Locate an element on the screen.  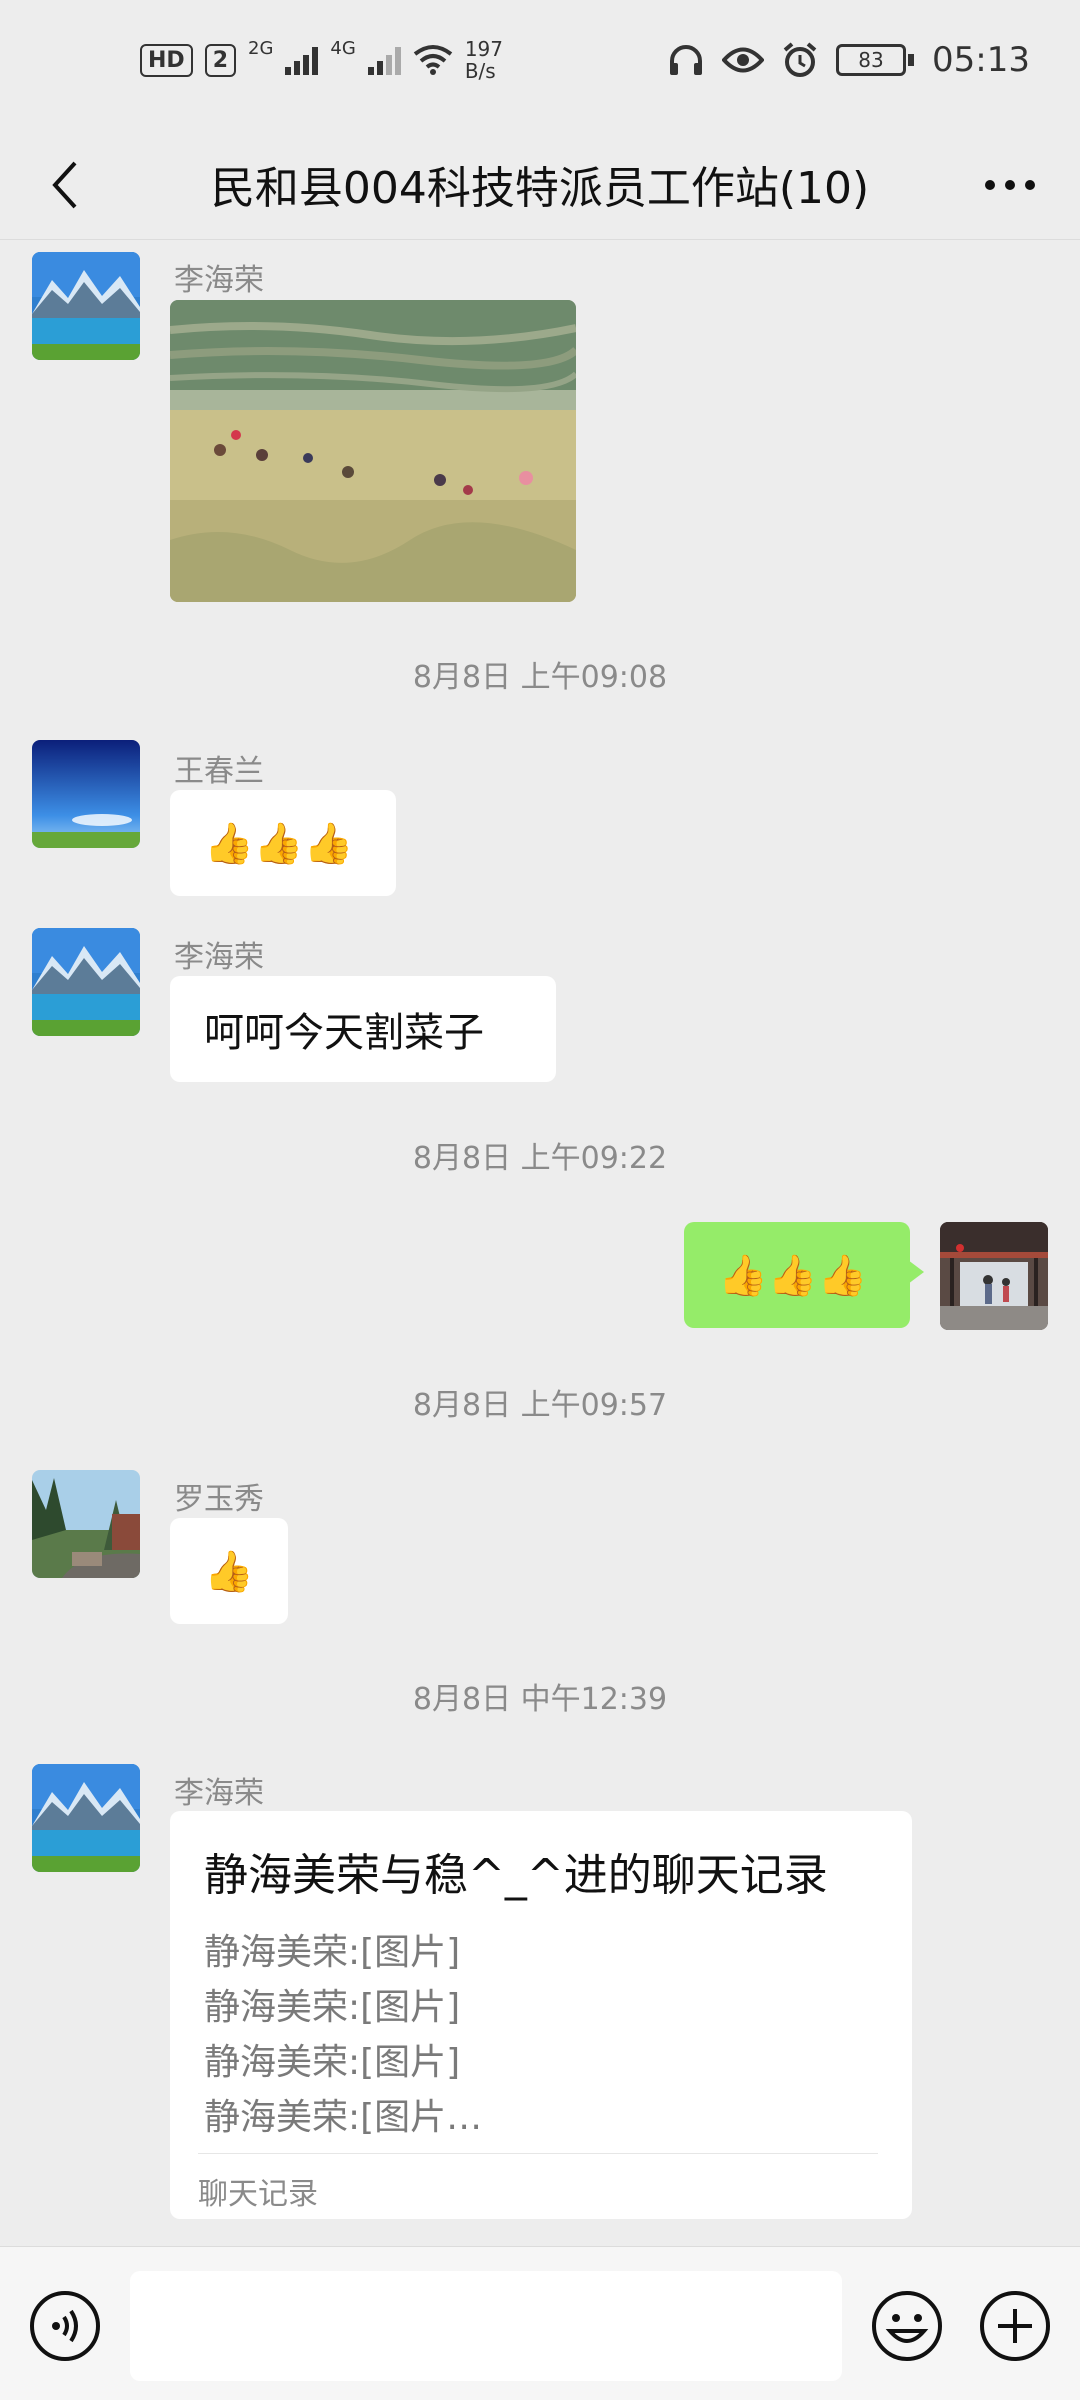
alarm-icon is located at coordinates (800, 59).